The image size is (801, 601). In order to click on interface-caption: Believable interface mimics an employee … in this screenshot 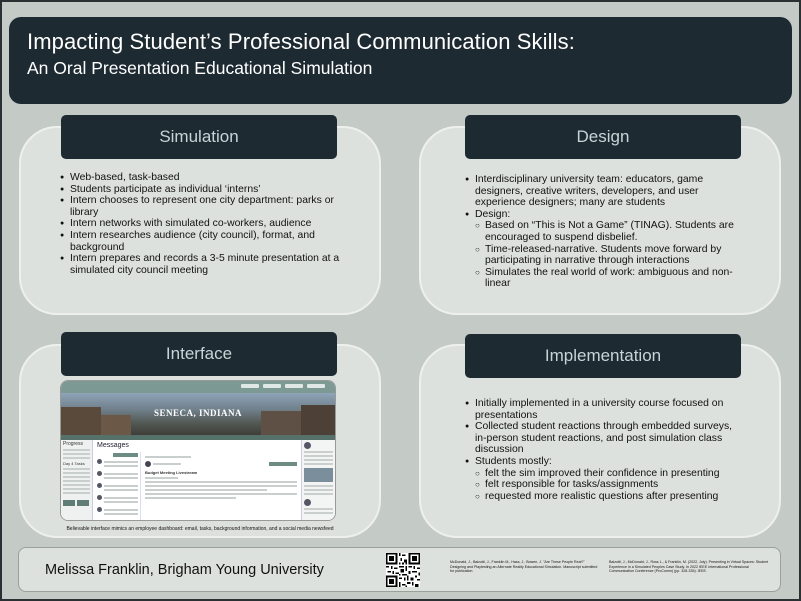, I will do `click(200, 529)`.